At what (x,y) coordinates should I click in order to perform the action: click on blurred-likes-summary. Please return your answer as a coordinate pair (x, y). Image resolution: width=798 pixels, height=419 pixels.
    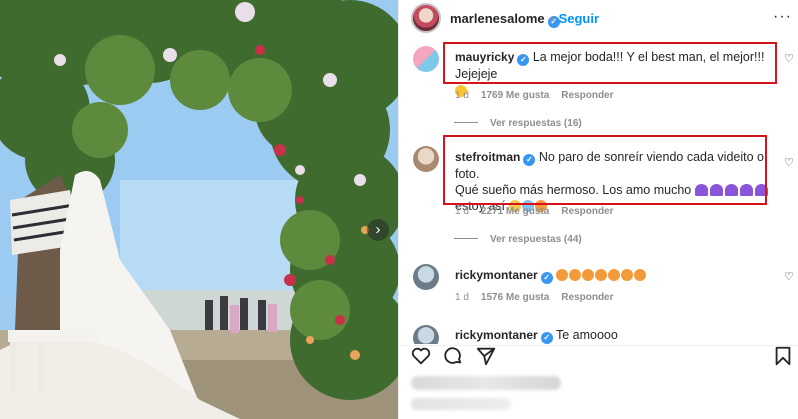
    Looking at the image, I should click on (486, 383).